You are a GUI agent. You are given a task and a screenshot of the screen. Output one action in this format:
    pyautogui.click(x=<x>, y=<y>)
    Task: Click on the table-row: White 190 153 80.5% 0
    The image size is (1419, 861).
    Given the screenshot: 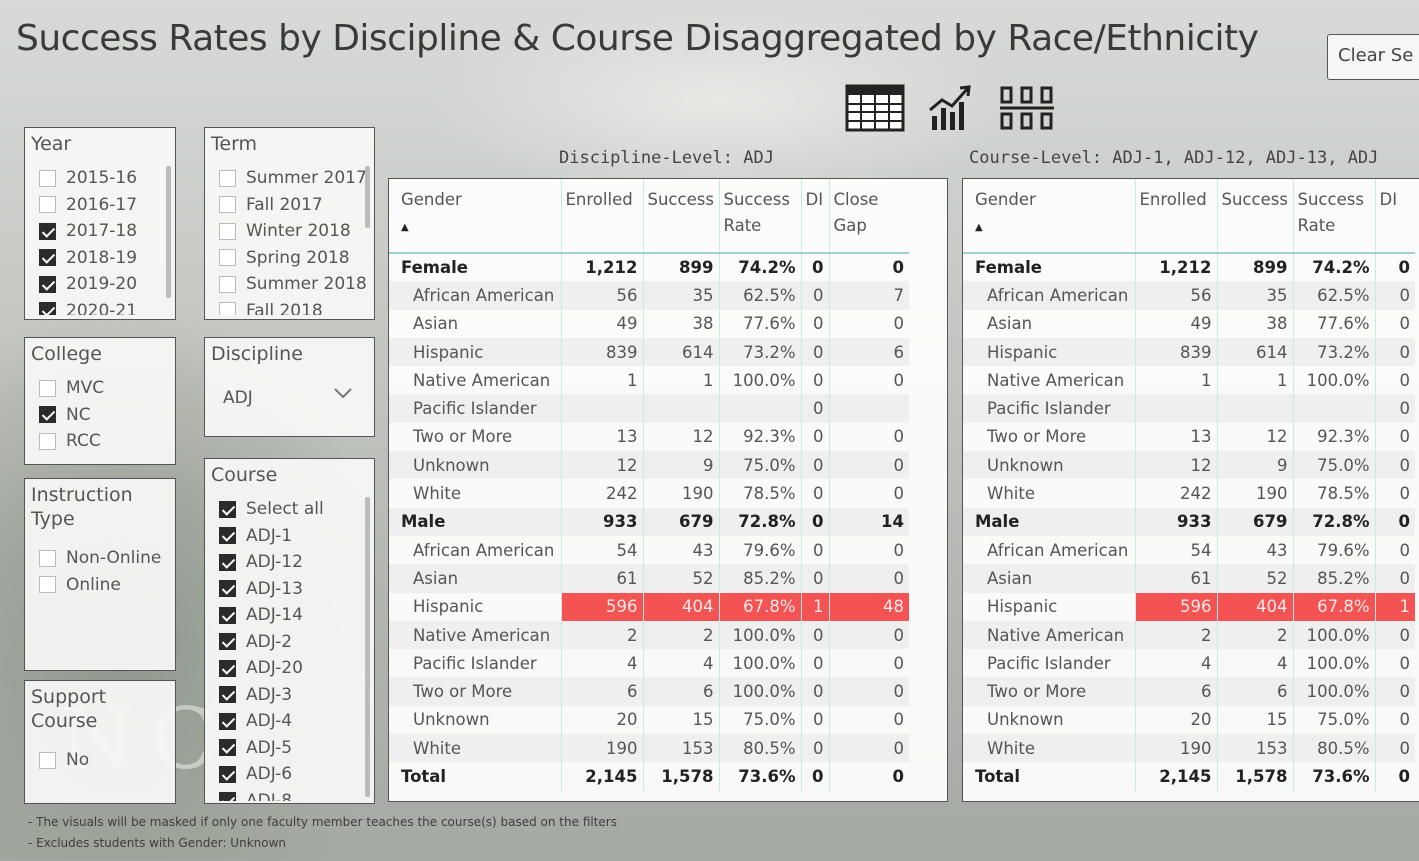 What is the action you would take?
    pyautogui.click(x=1189, y=748)
    